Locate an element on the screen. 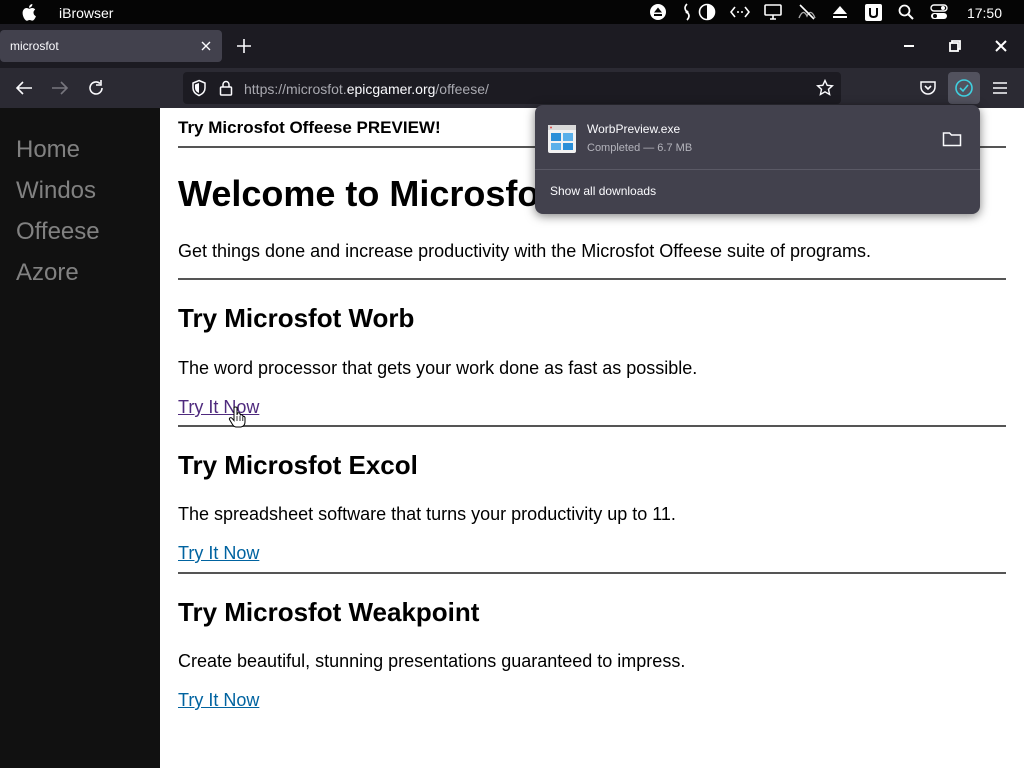  minimize-button is located at coordinates (909, 46).